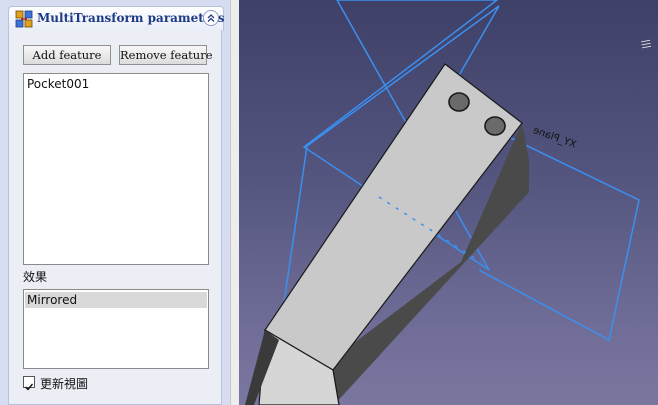 This screenshot has width=658, height=405. Describe the element at coordinates (58, 84) in the screenshot. I see `list-item: Pocket001` at that location.